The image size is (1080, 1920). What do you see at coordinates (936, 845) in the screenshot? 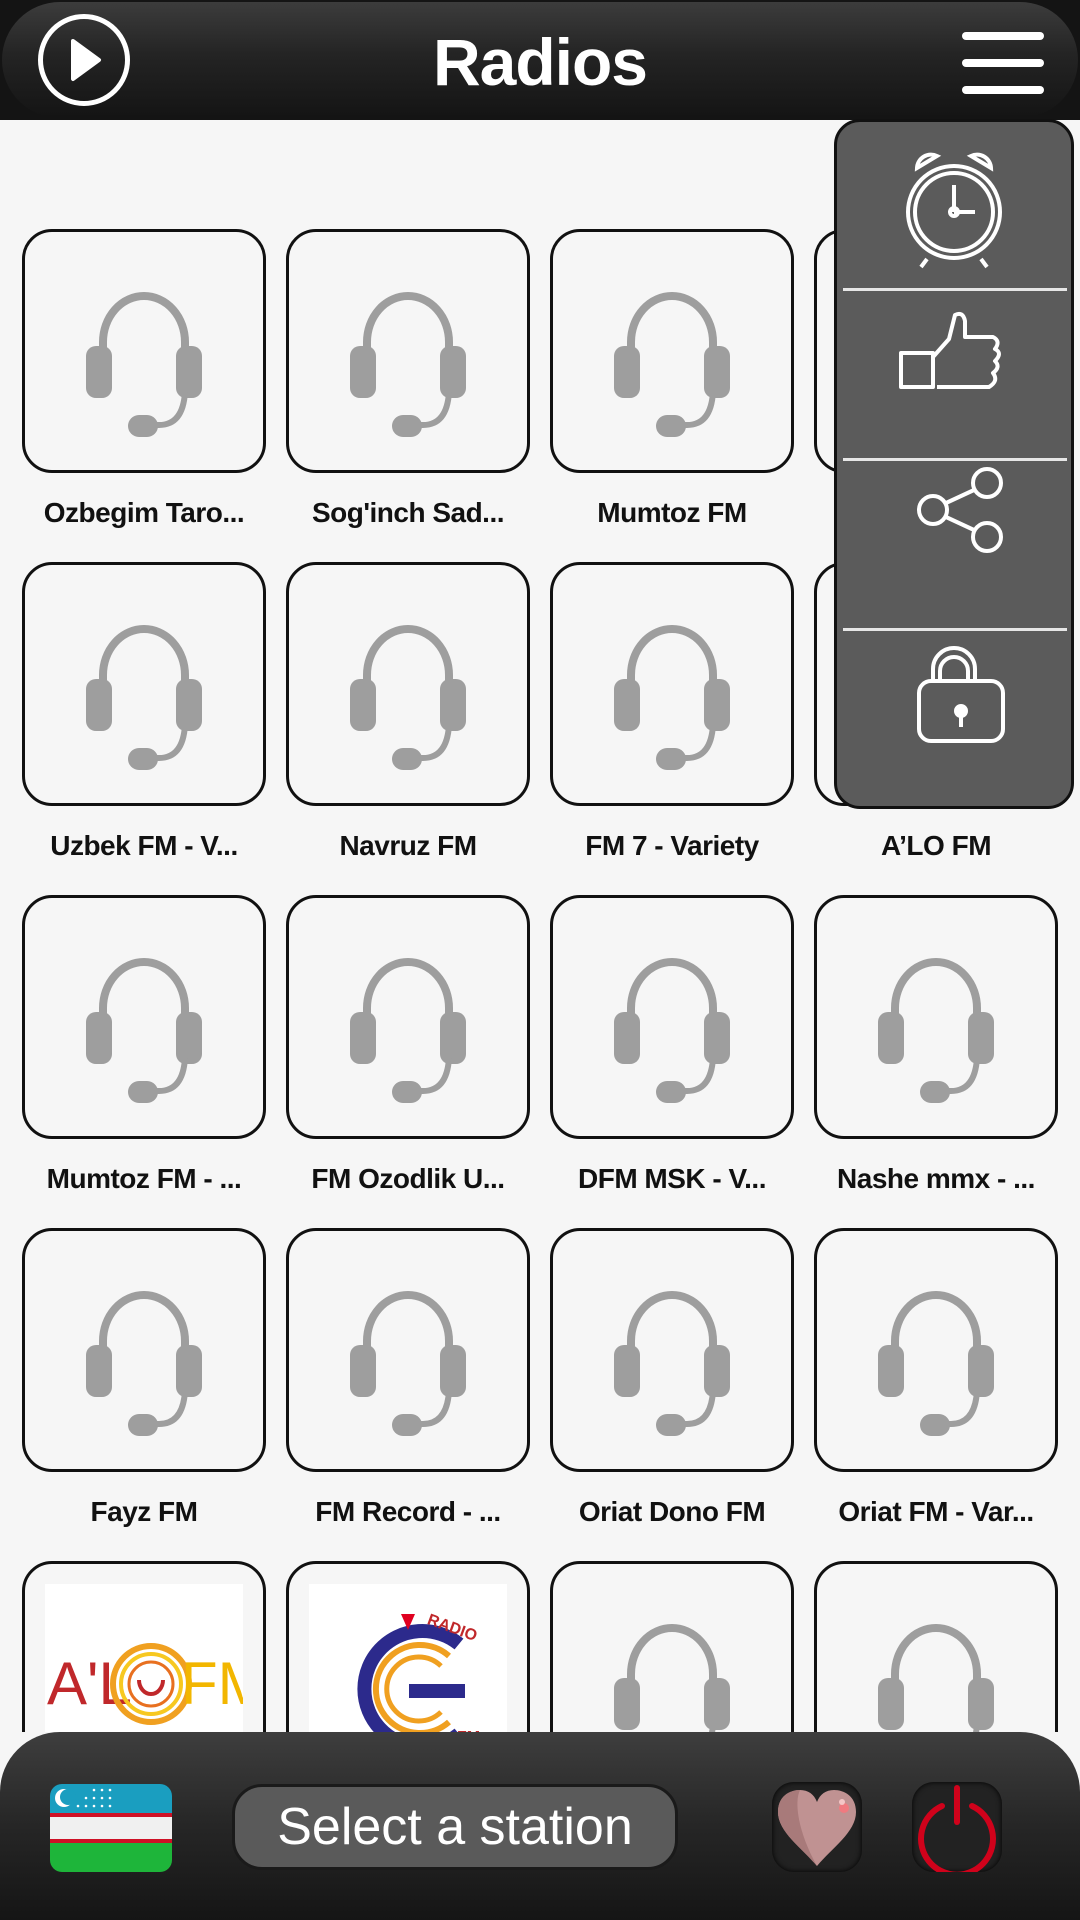
I see `station-name: A’LO FM` at bounding box center [936, 845].